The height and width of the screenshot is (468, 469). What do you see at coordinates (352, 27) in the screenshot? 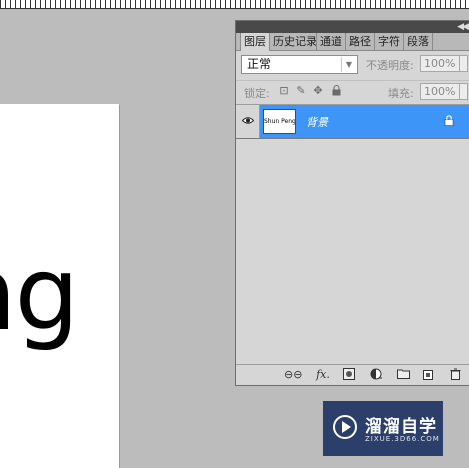
I see `panel-titlebar: ◀◀` at bounding box center [352, 27].